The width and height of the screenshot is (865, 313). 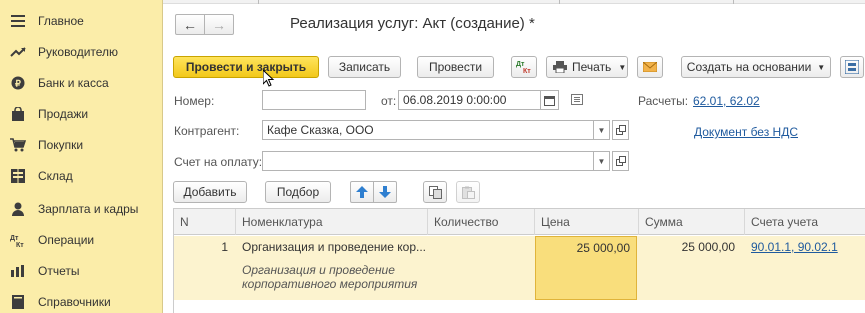 What do you see at coordinates (81, 209) in the screenshot?
I see `sidebar-item-salary: Зарплата и кадры` at bounding box center [81, 209].